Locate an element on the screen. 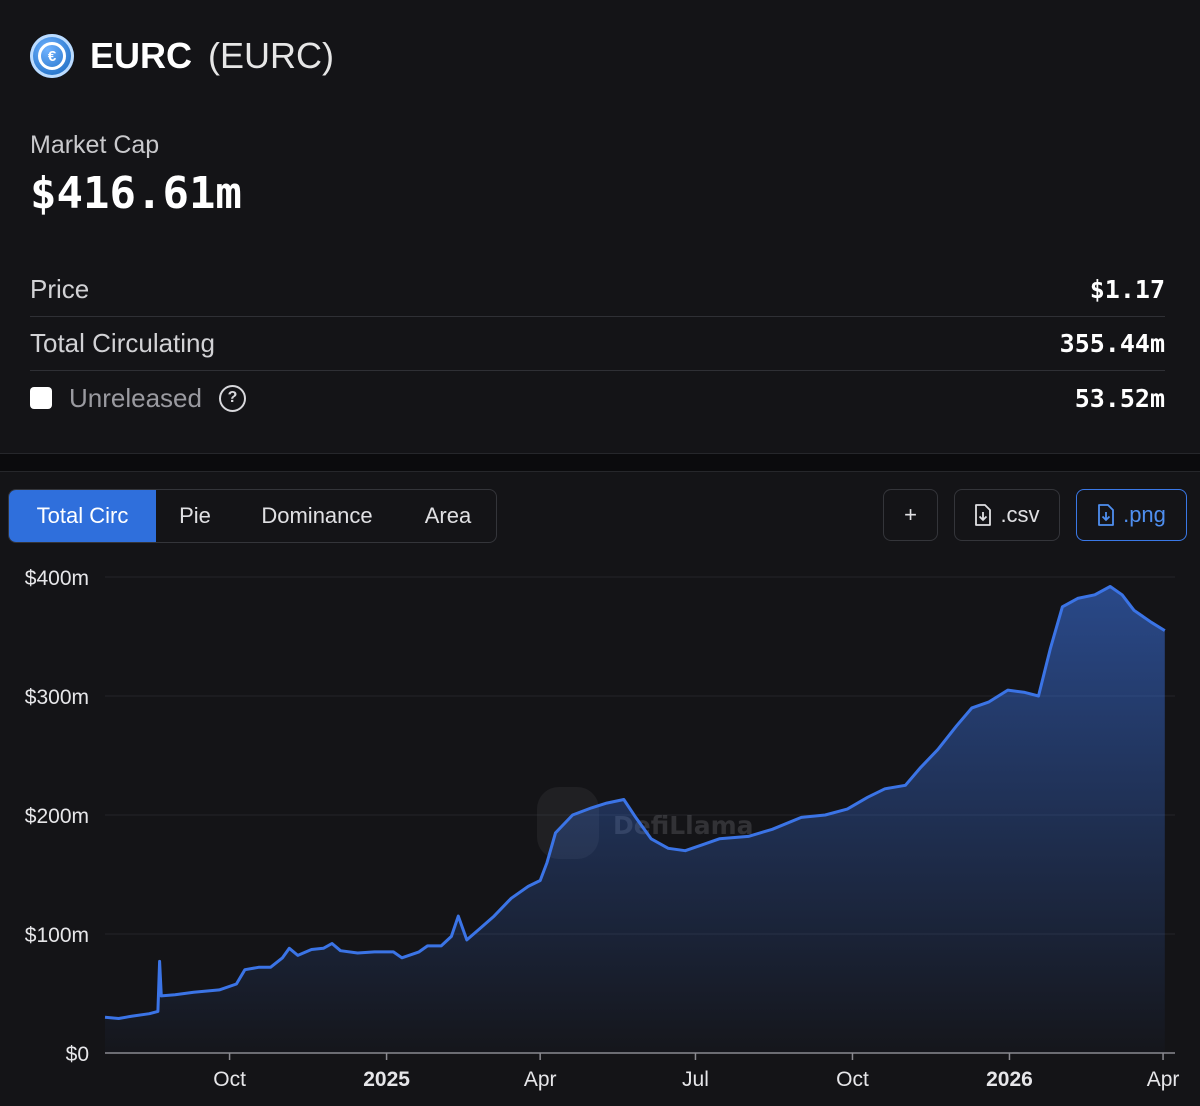 The image size is (1200, 1106). price-label: Price is located at coordinates (60, 288).